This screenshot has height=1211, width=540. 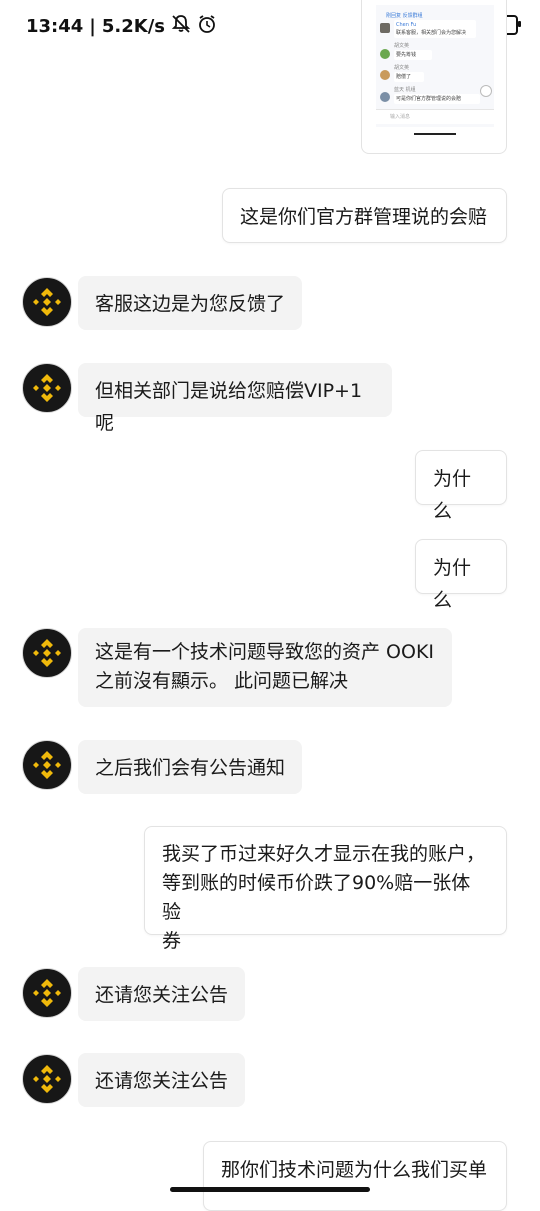 I want to click on message-bubble: 我买了币过来好久才显示在我的账户， 等到账的时候币价跌了90%赔一张体验 券, so click(x=325, y=889).